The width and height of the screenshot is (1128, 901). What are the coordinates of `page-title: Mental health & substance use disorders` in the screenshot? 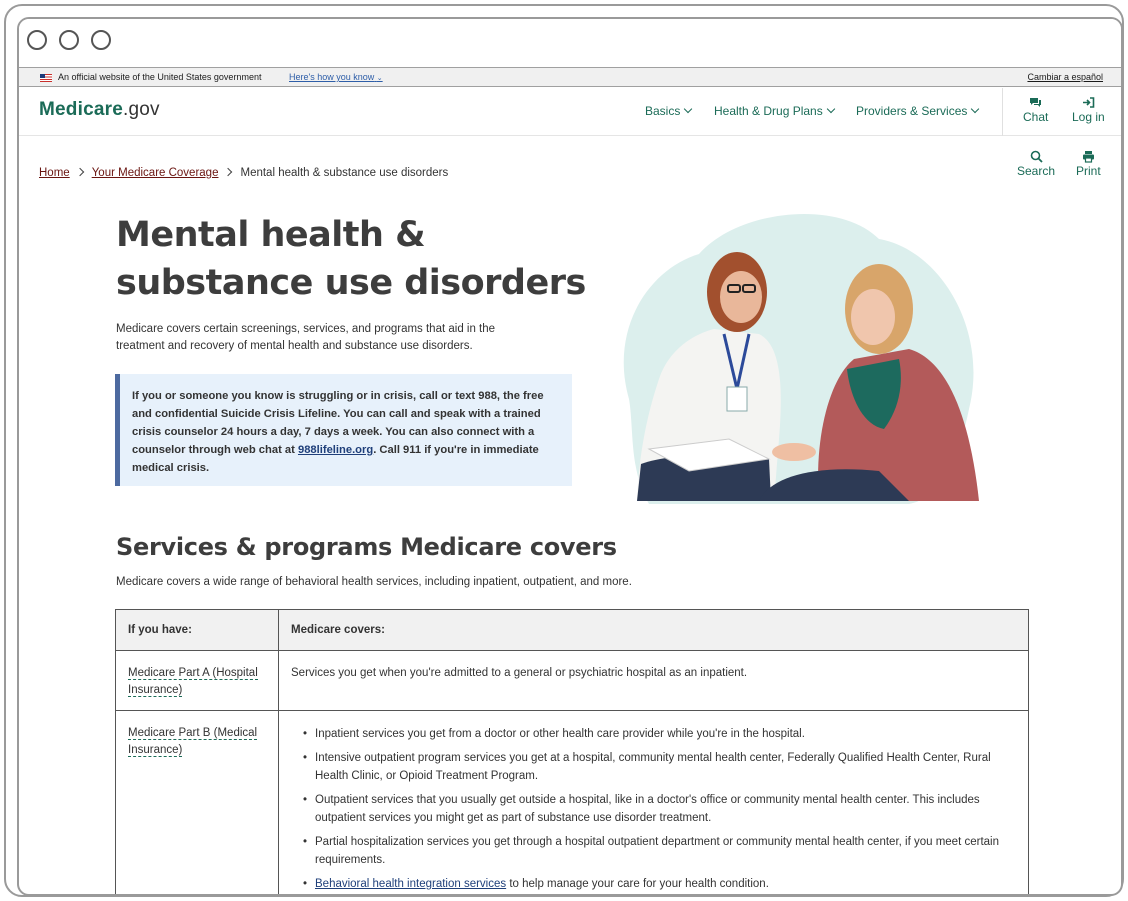 It's located at (351, 259).